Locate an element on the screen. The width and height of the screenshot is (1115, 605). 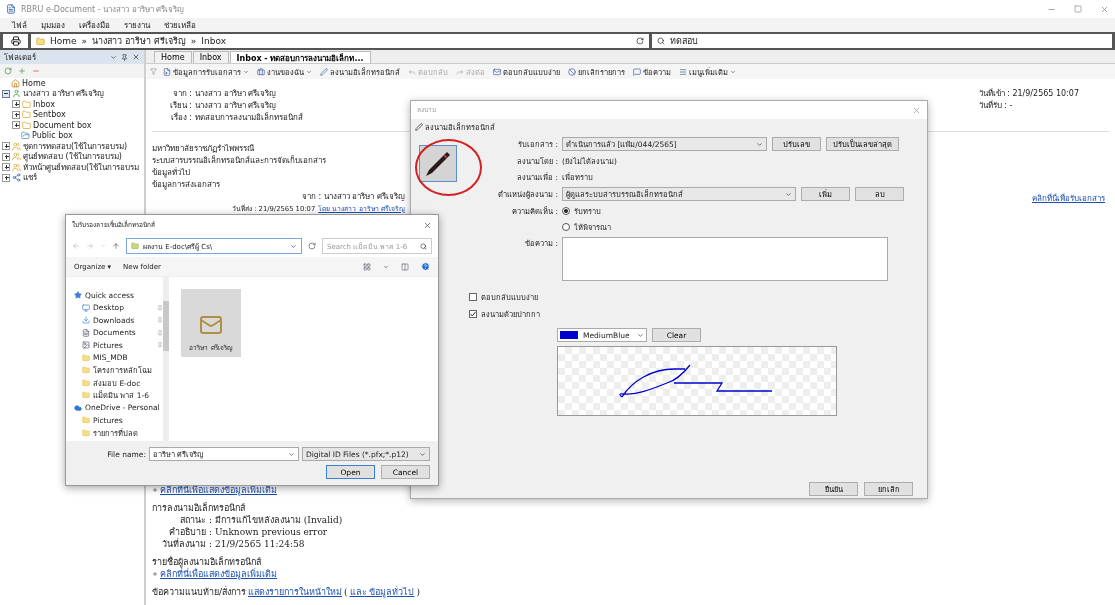
up-icon is located at coordinates (116, 246).